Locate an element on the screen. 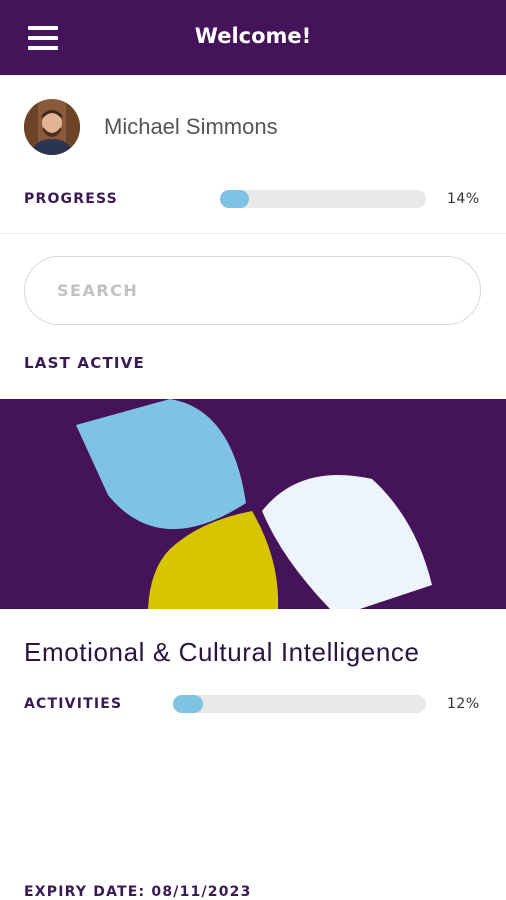 The height and width of the screenshot is (900, 506). blue-petal is located at coordinates (161, 464).